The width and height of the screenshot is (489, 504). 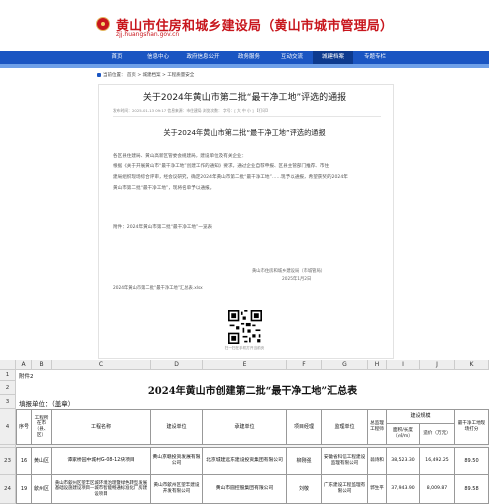 What do you see at coordinates (180, 156) in the screenshot?
I see `article-paragraph: 各区县住建局、黄山高新区管委会规建局，建设单位及有关企业：` at bounding box center [180, 156].